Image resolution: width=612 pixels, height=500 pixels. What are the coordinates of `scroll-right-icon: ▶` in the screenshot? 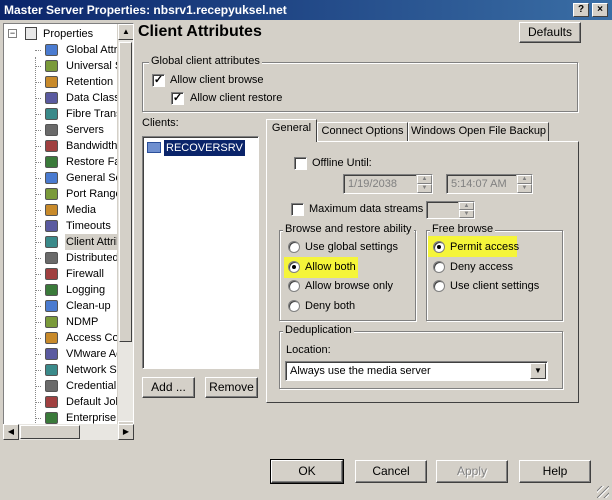 It's located at (126, 432).